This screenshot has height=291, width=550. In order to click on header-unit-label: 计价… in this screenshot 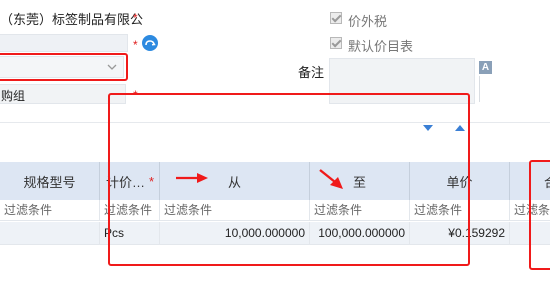, I will do `click(126, 182)`.